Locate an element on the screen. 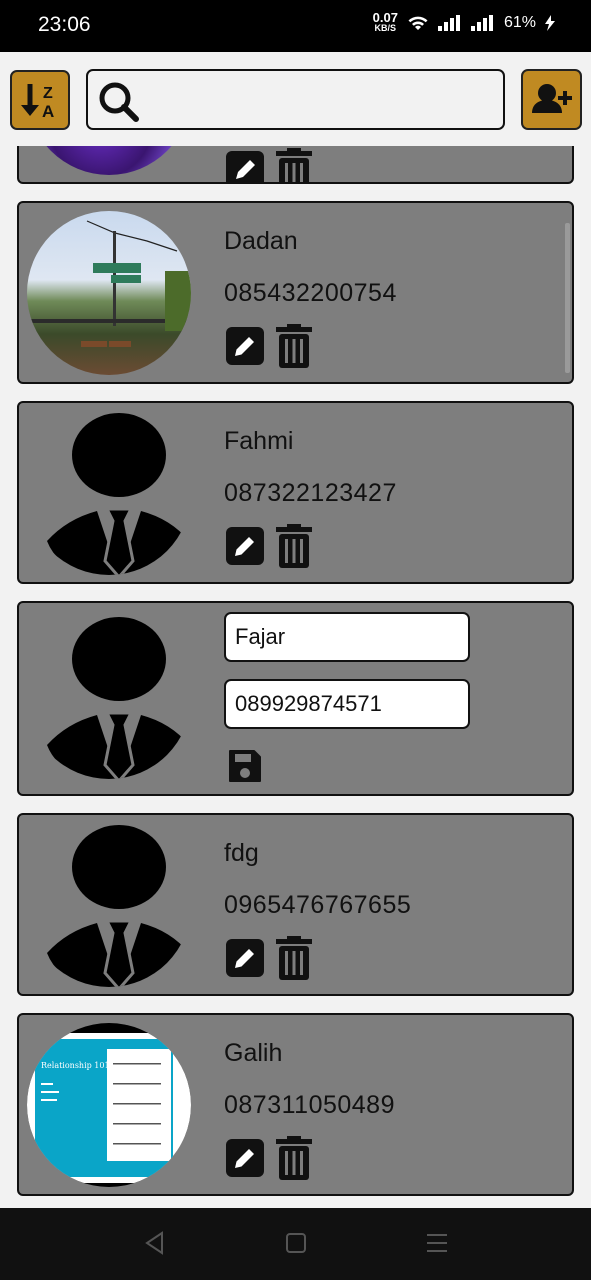  contact-phone: 087311050489 is located at coordinates (309, 1105).